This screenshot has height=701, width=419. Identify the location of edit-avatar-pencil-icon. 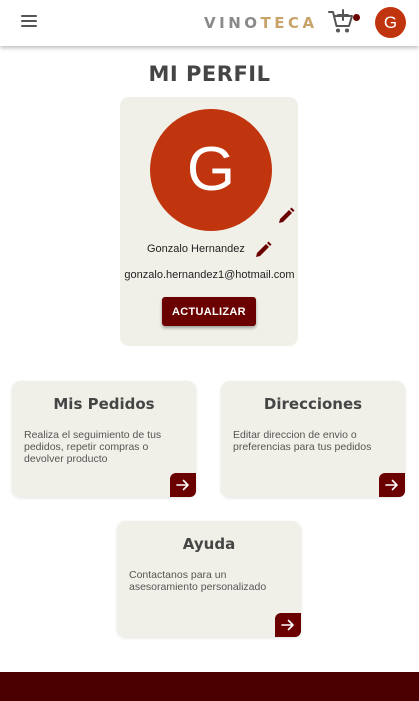
(286, 216).